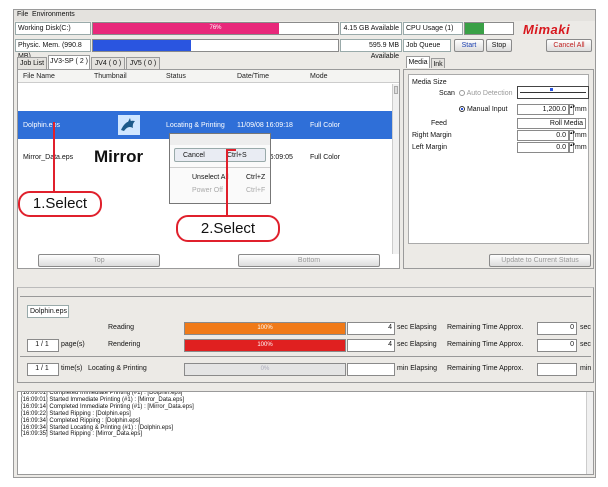  I want to click on locating-label: Locating & Printing, so click(117, 368).